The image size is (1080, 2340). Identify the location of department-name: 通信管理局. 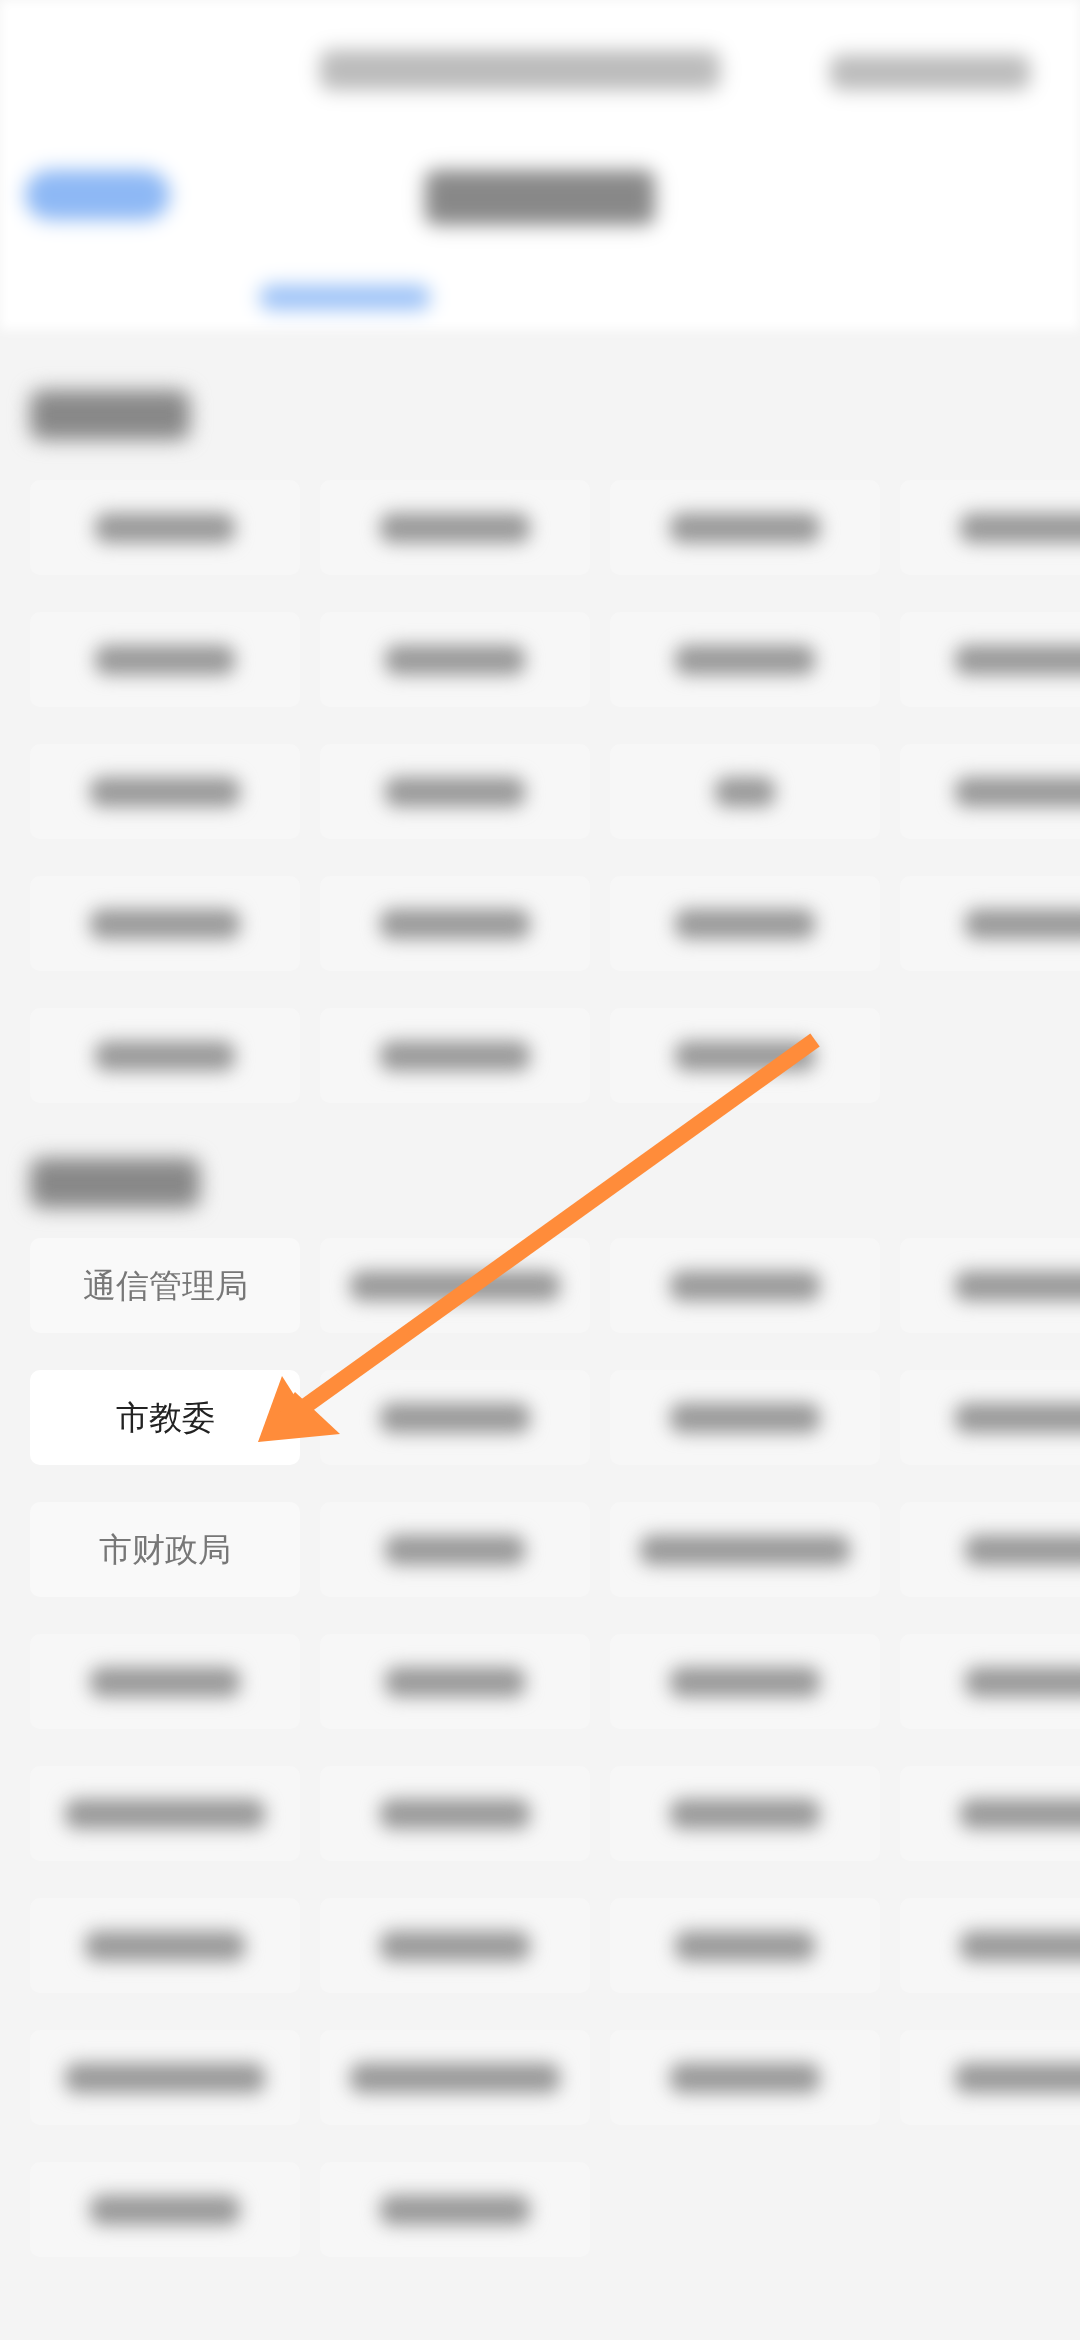
(165, 1285).